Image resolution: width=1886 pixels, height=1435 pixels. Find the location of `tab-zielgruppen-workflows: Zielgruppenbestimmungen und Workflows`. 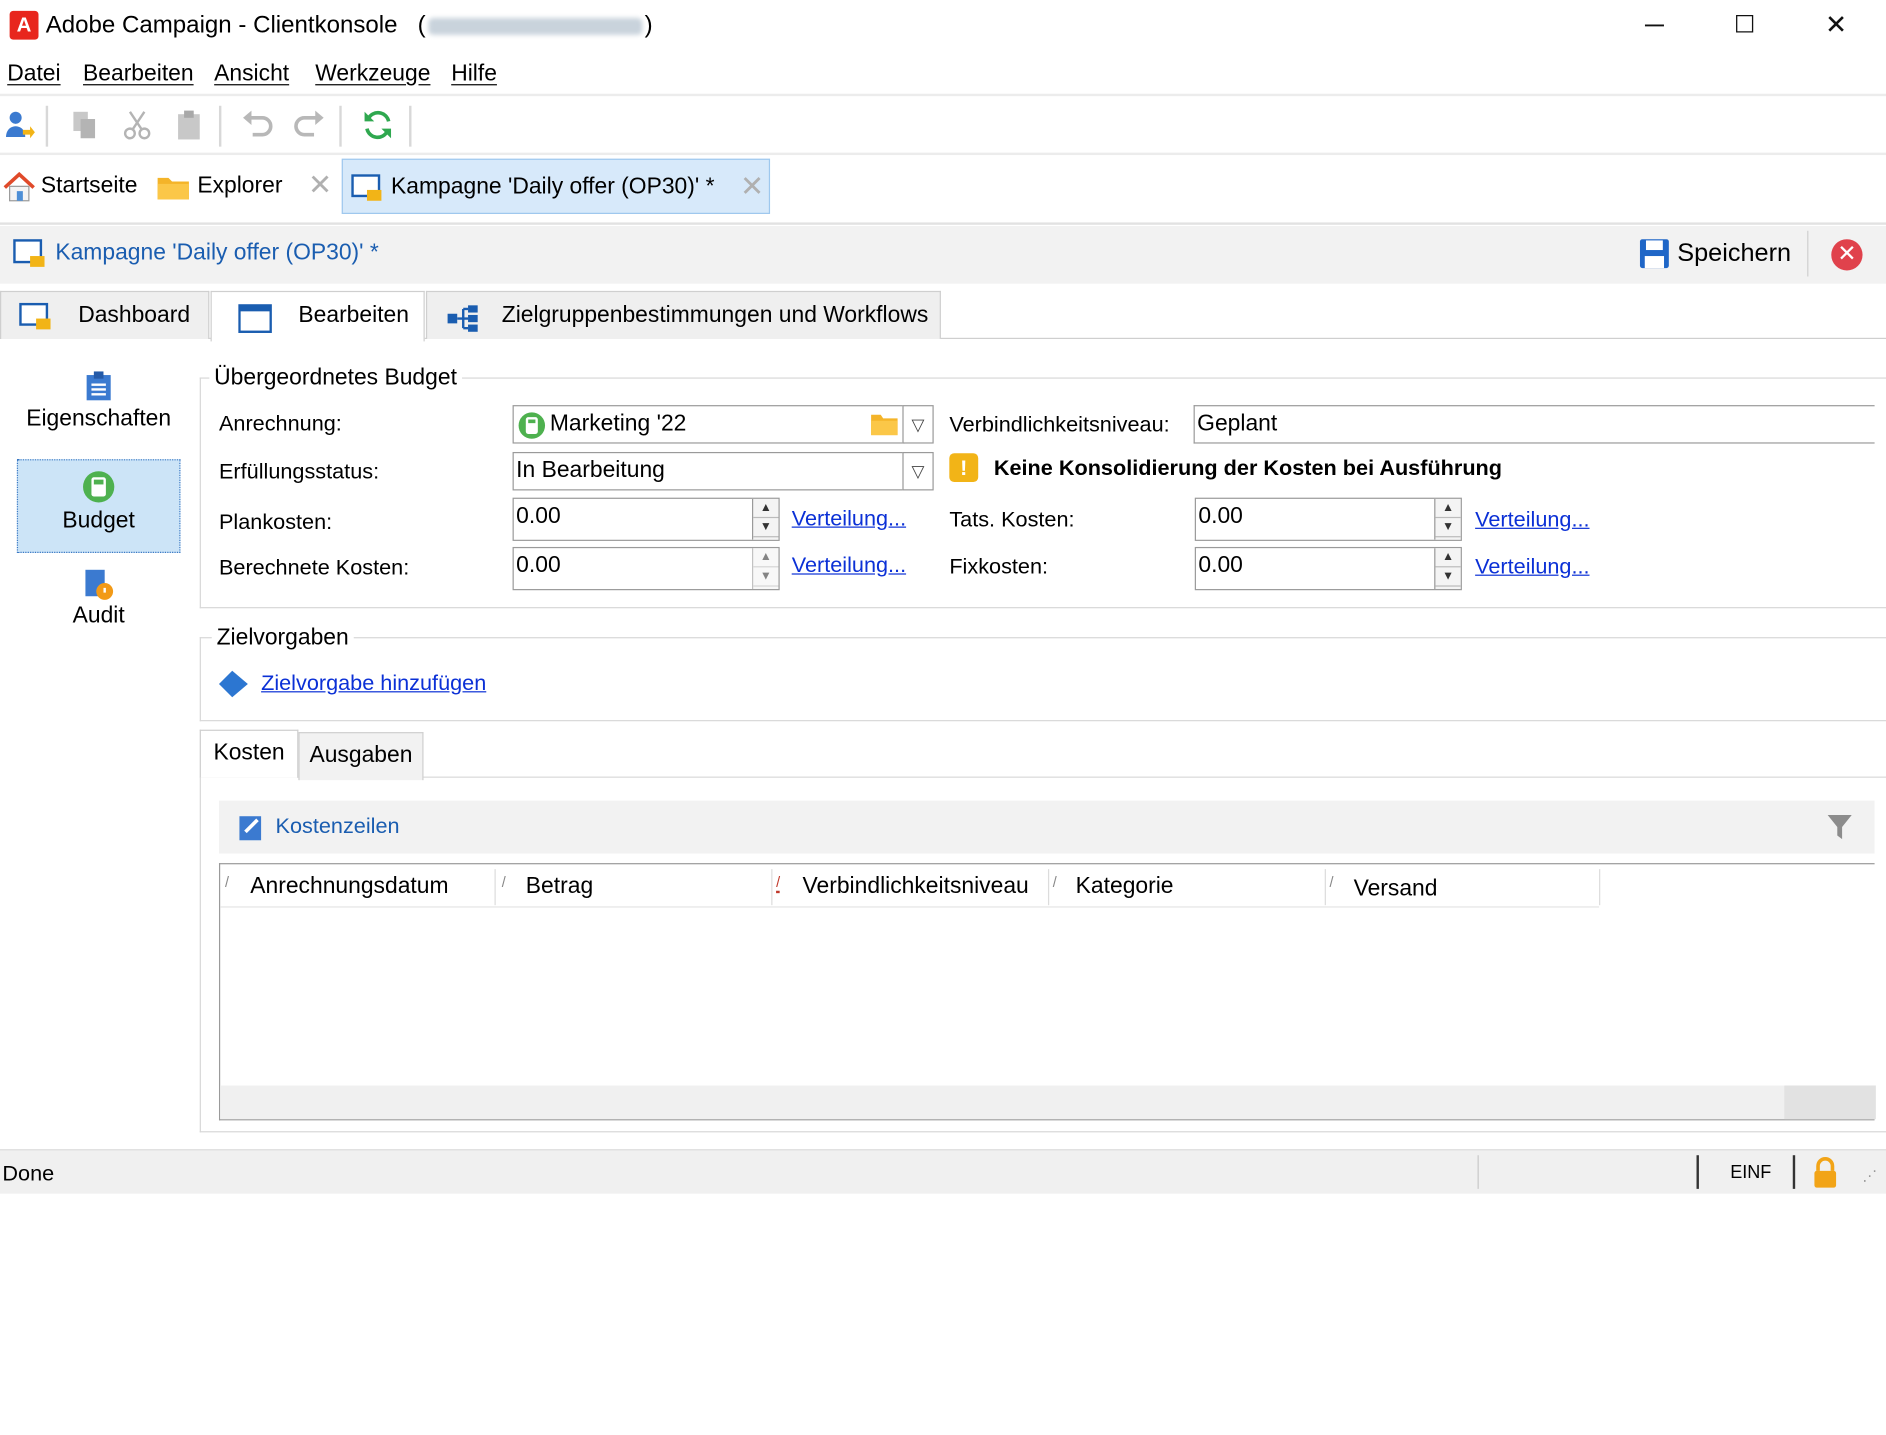

tab-zielgruppen-workflows: Zielgruppenbestimmungen und Workflows is located at coordinates (683, 314).